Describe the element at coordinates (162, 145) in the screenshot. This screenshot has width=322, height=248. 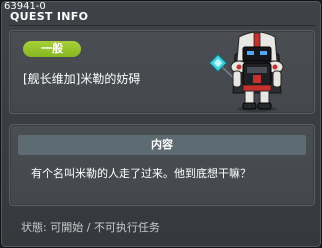
I see `details-header: 内容` at that location.